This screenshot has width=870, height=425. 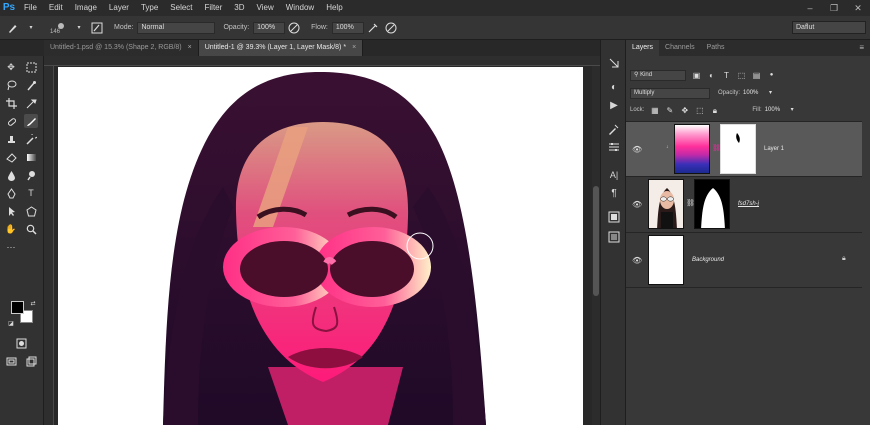 What do you see at coordinates (753, 93) in the screenshot?
I see `layer-opacity-field: 100%` at bounding box center [753, 93].